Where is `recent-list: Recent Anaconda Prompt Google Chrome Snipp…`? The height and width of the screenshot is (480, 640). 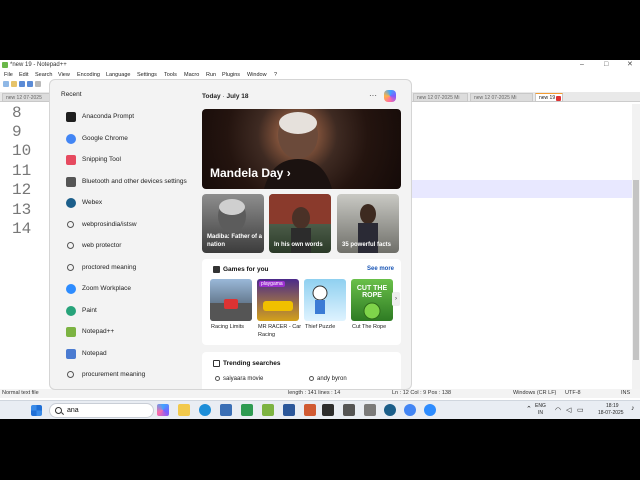
recent-list: Recent Anaconda Prompt Google Chrome Snipp… is located at coordinates (122, 234).